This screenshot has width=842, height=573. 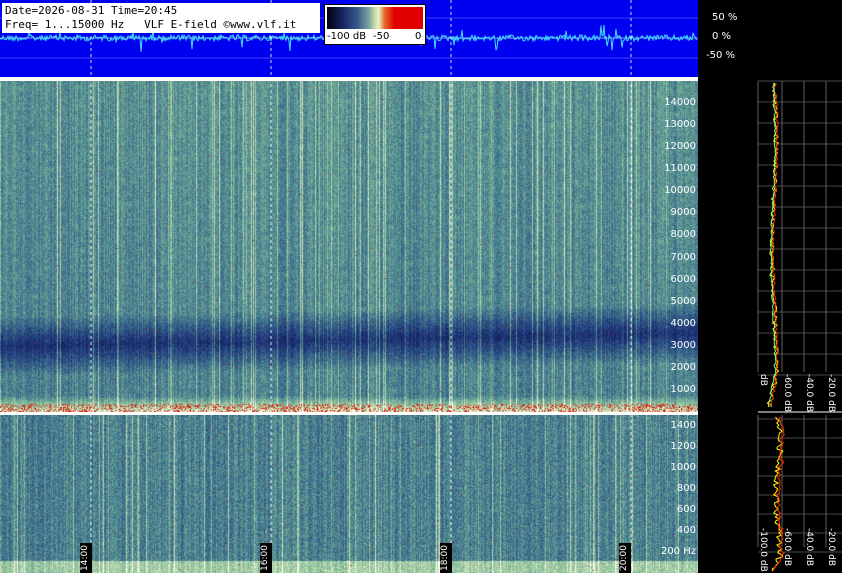 What do you see at coordinates (683, 446) in the screenshot?
I see `freq-tick-label-low: 1200` at bounding box center [683, 446].